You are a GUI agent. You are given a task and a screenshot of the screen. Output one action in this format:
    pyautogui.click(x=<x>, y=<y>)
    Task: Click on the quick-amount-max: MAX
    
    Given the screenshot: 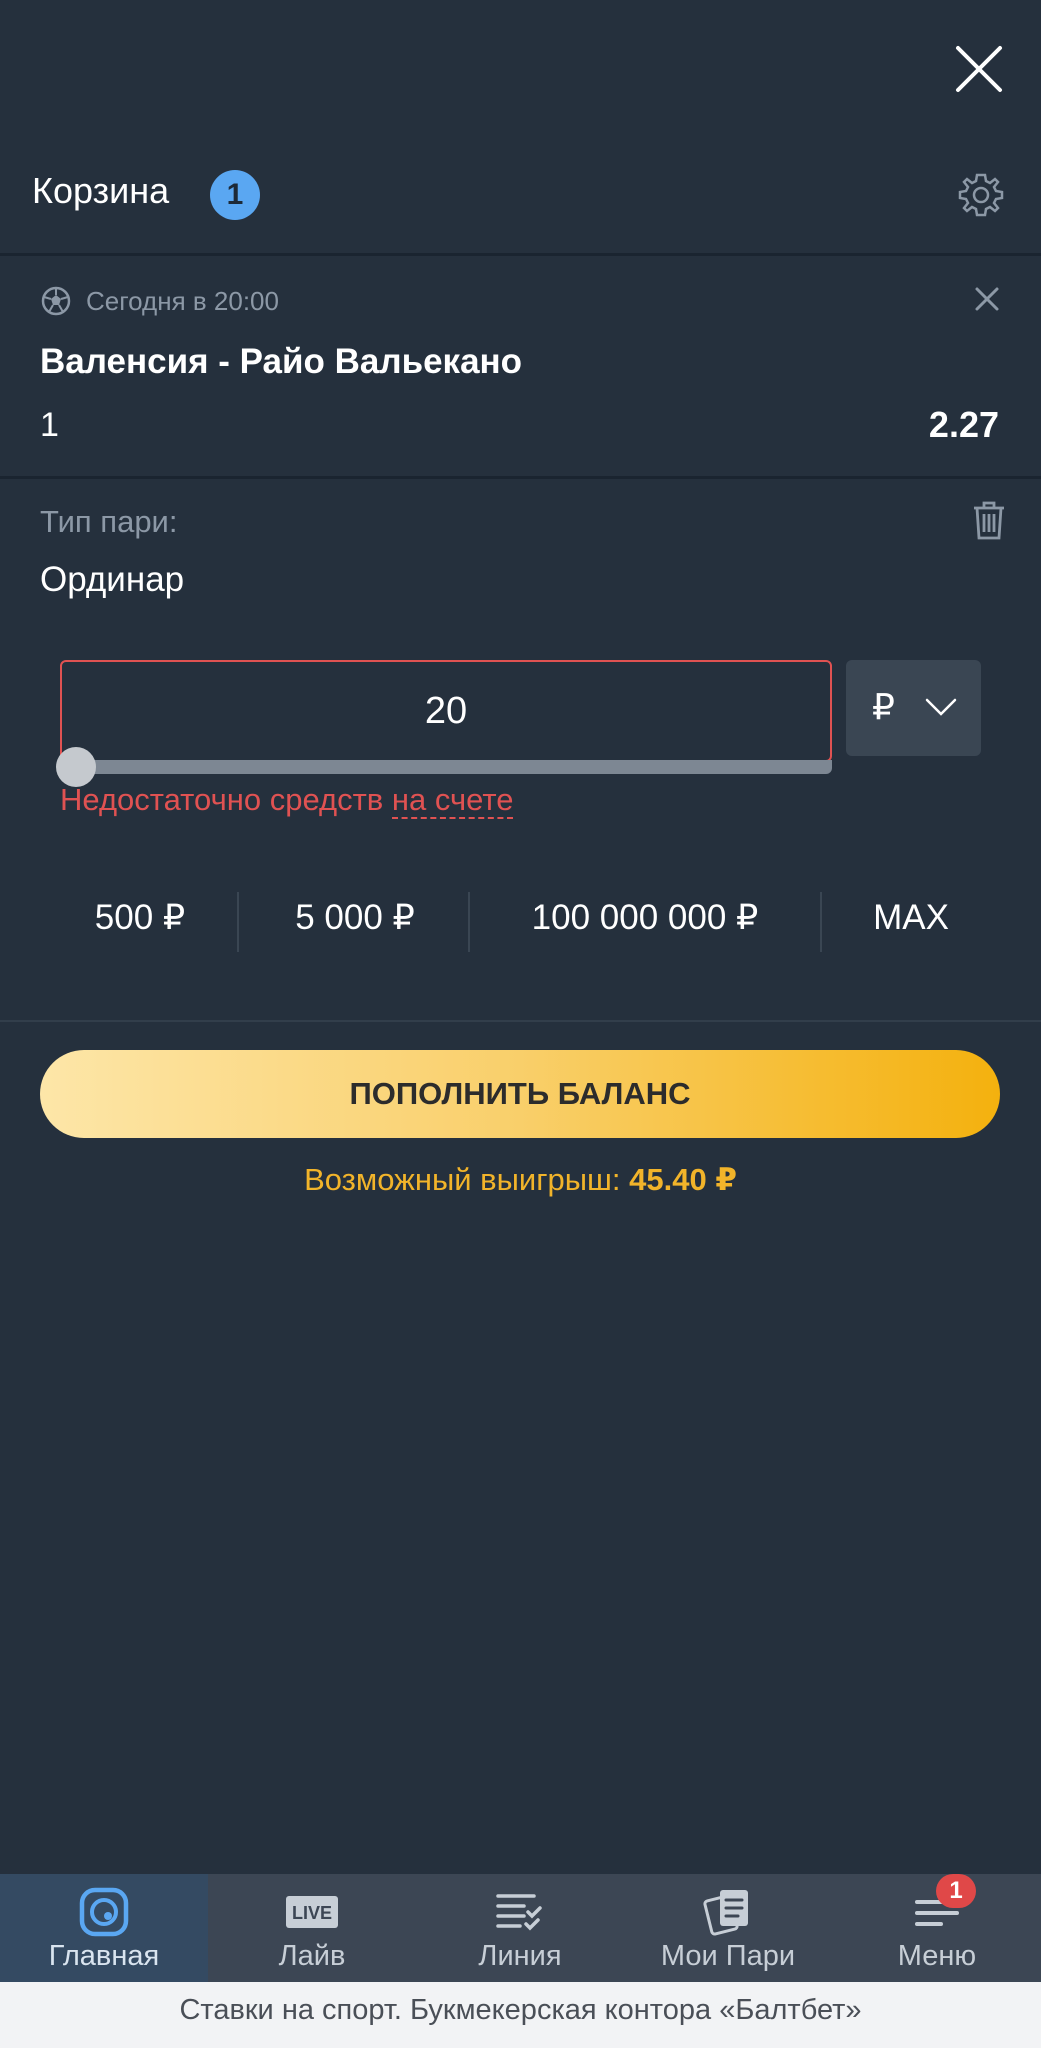 What is the action you would take?
    pyautogui.click(x=911, y=918)
    